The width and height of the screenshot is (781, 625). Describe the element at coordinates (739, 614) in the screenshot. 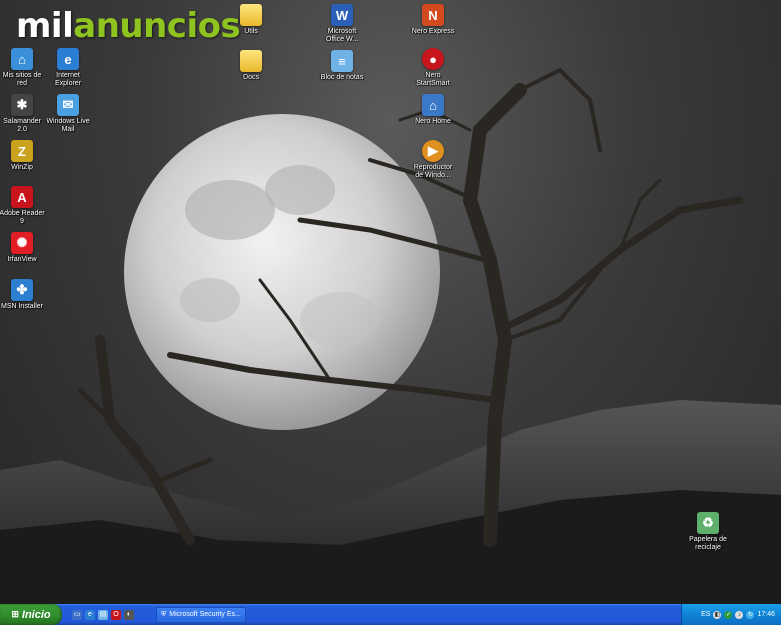

I see `volume-icon: ♪` at that location.